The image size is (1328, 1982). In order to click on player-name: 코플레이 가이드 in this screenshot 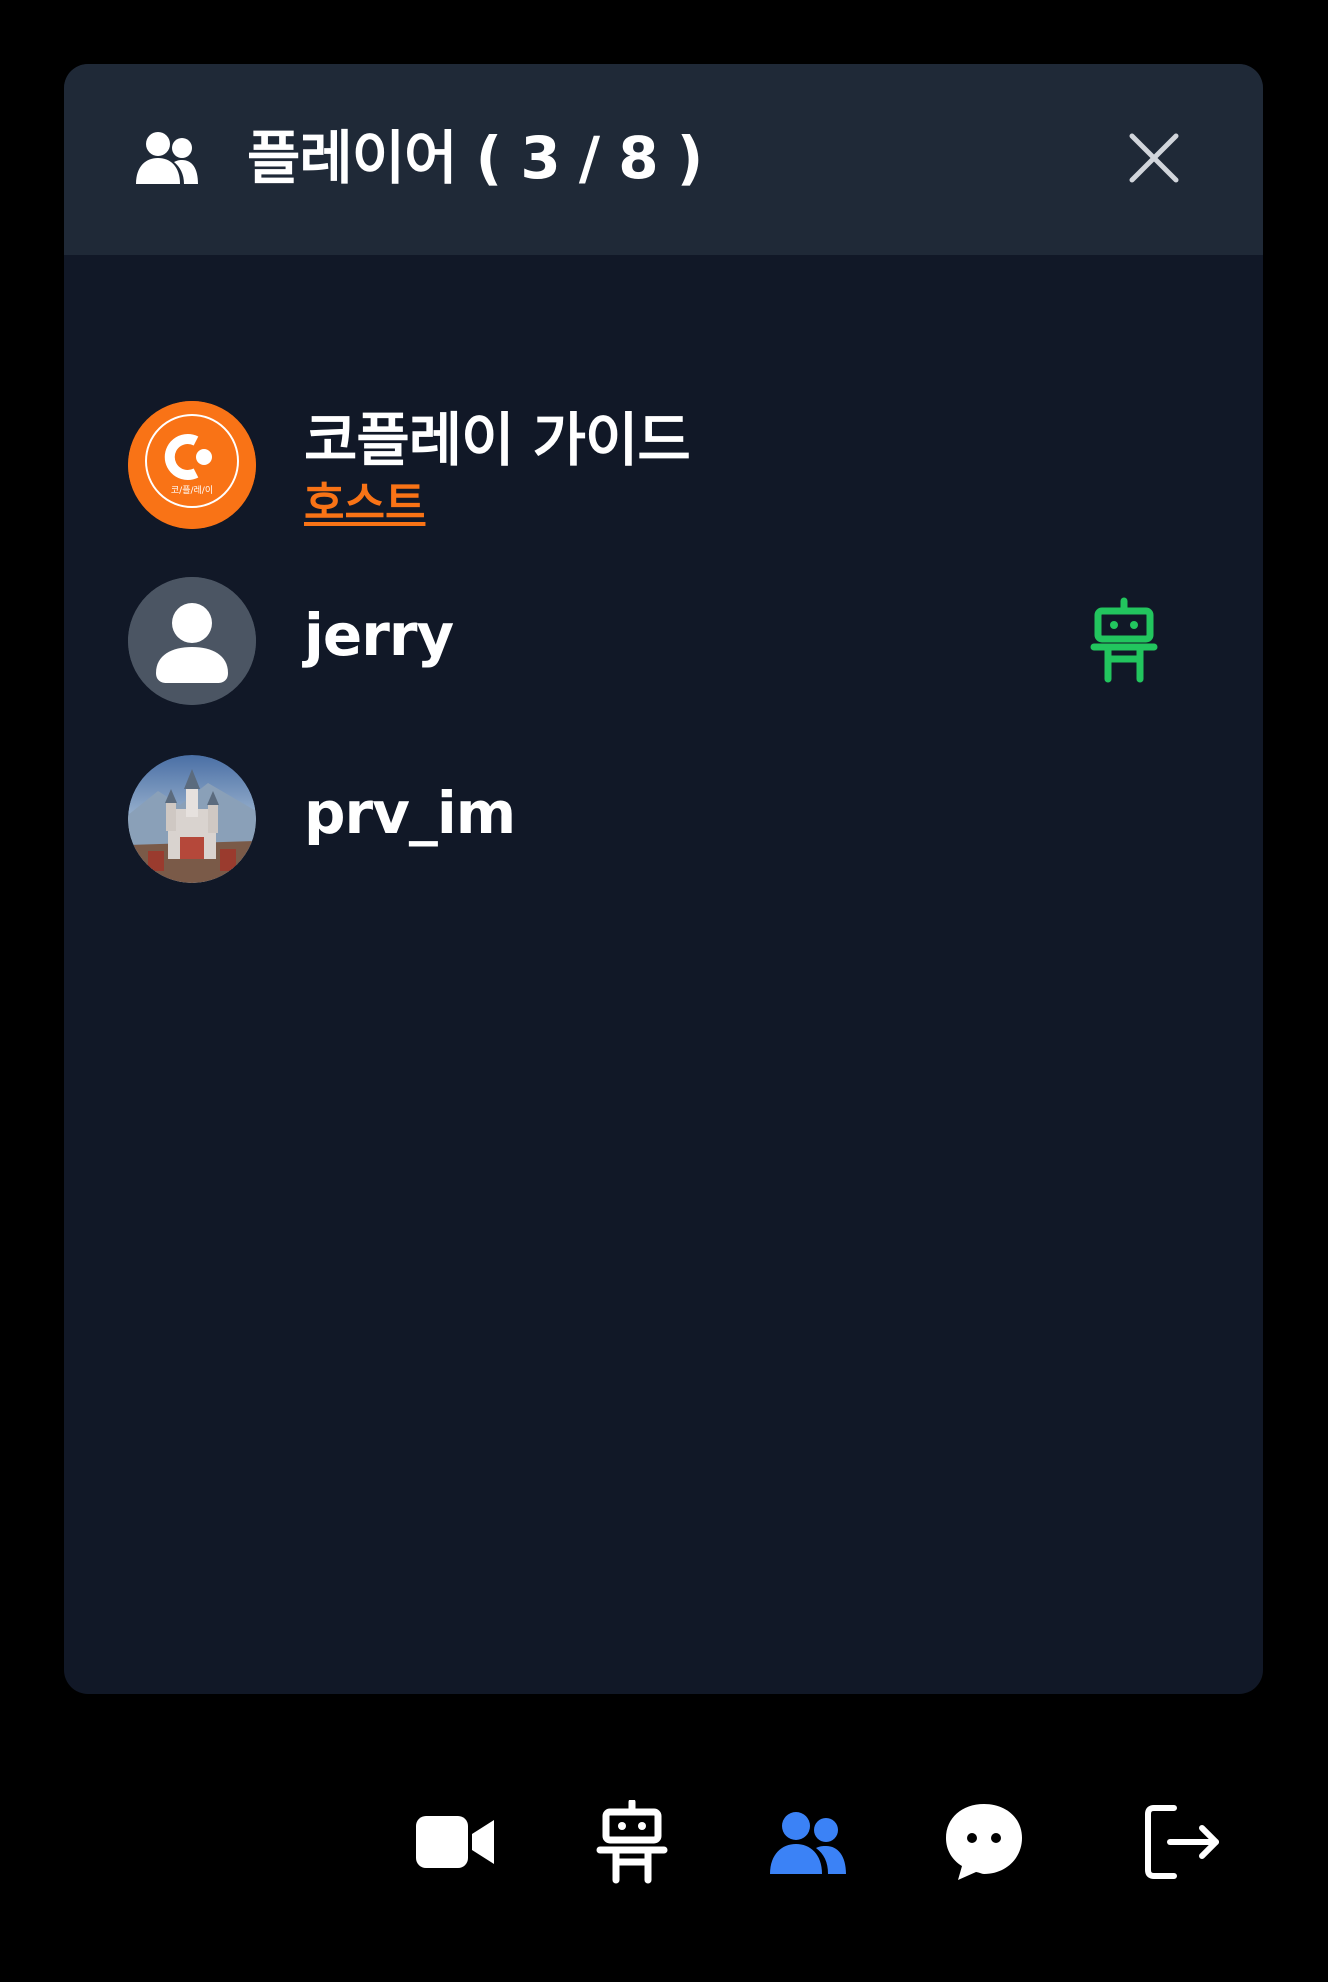, I will do `click(497, 440)`.